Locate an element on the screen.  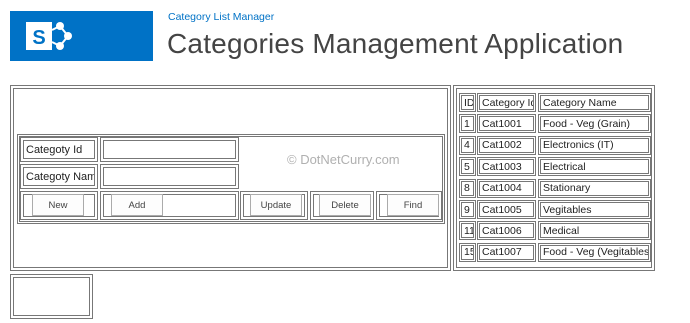
column-header-cell: ID is located at coordinates (467, 102).